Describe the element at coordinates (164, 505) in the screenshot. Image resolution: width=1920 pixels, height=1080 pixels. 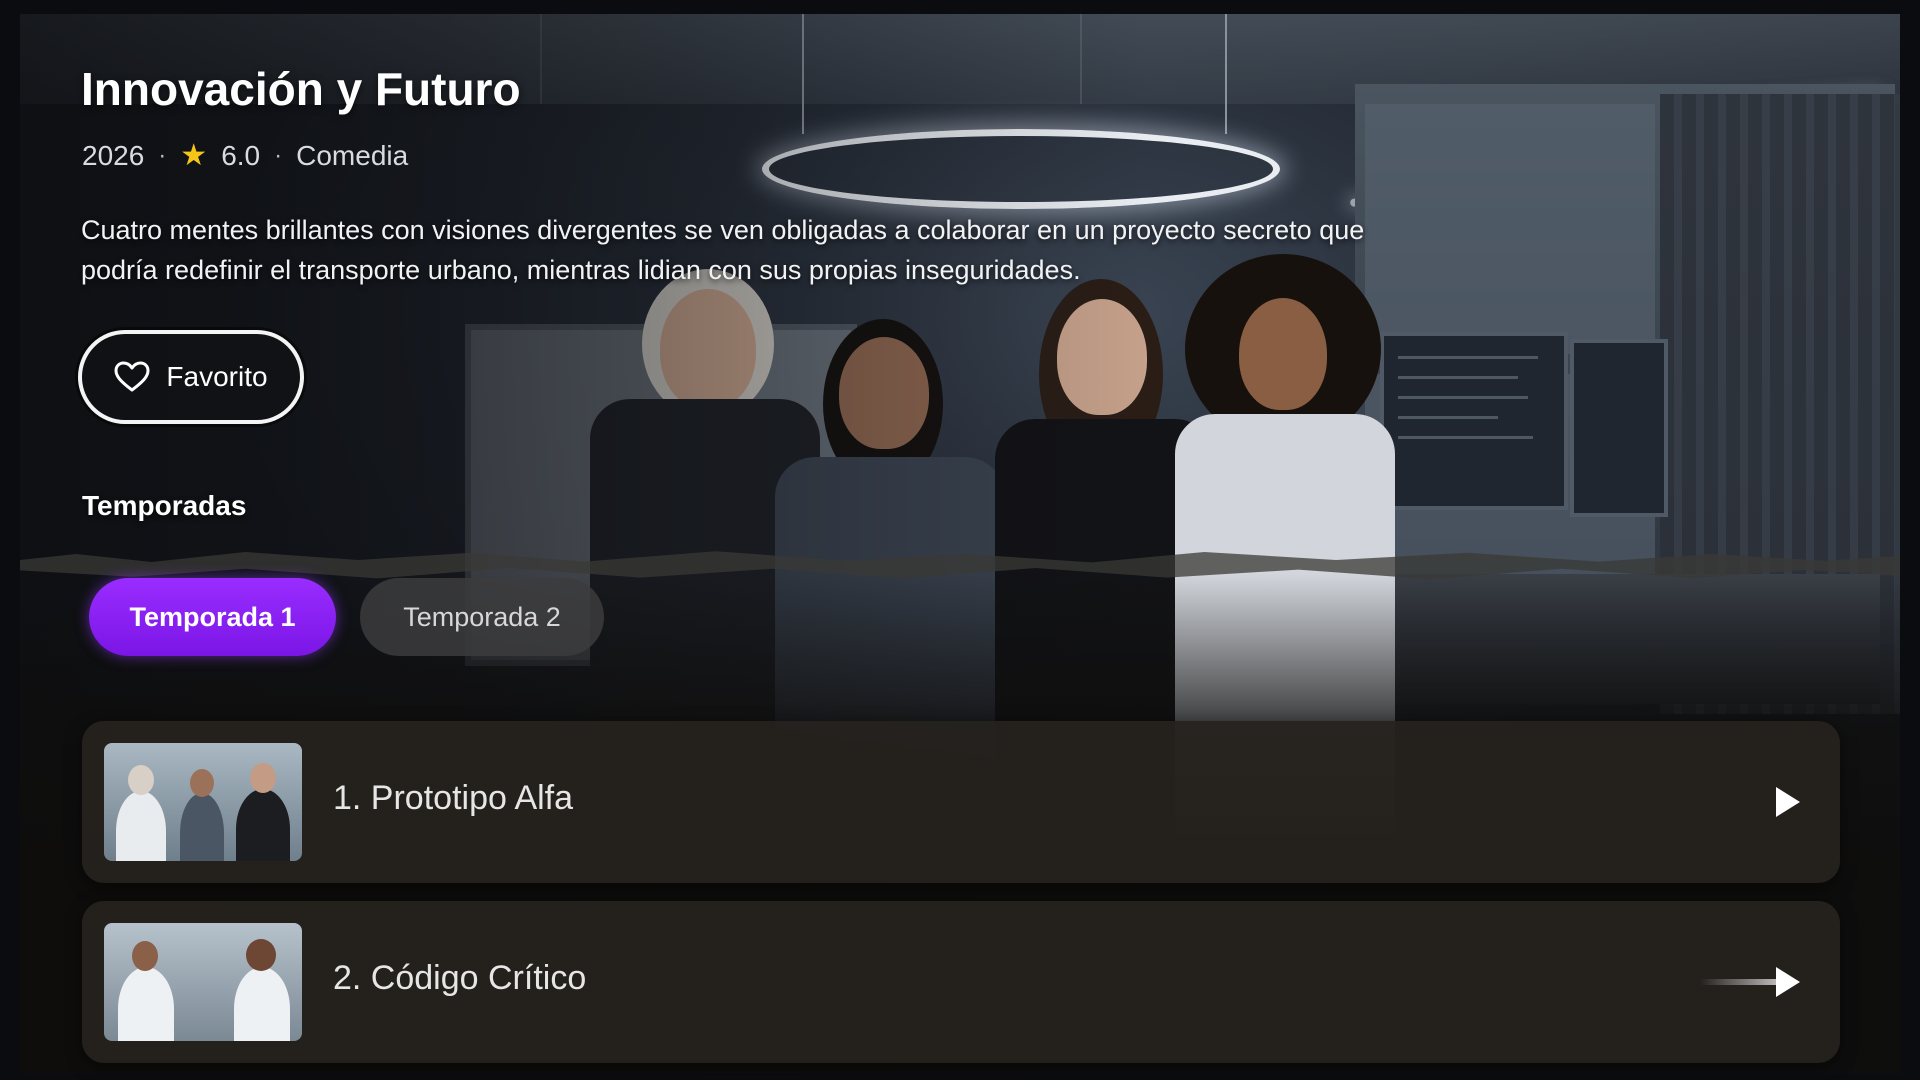
I see `seasons-heading: Temporadas` at that location.